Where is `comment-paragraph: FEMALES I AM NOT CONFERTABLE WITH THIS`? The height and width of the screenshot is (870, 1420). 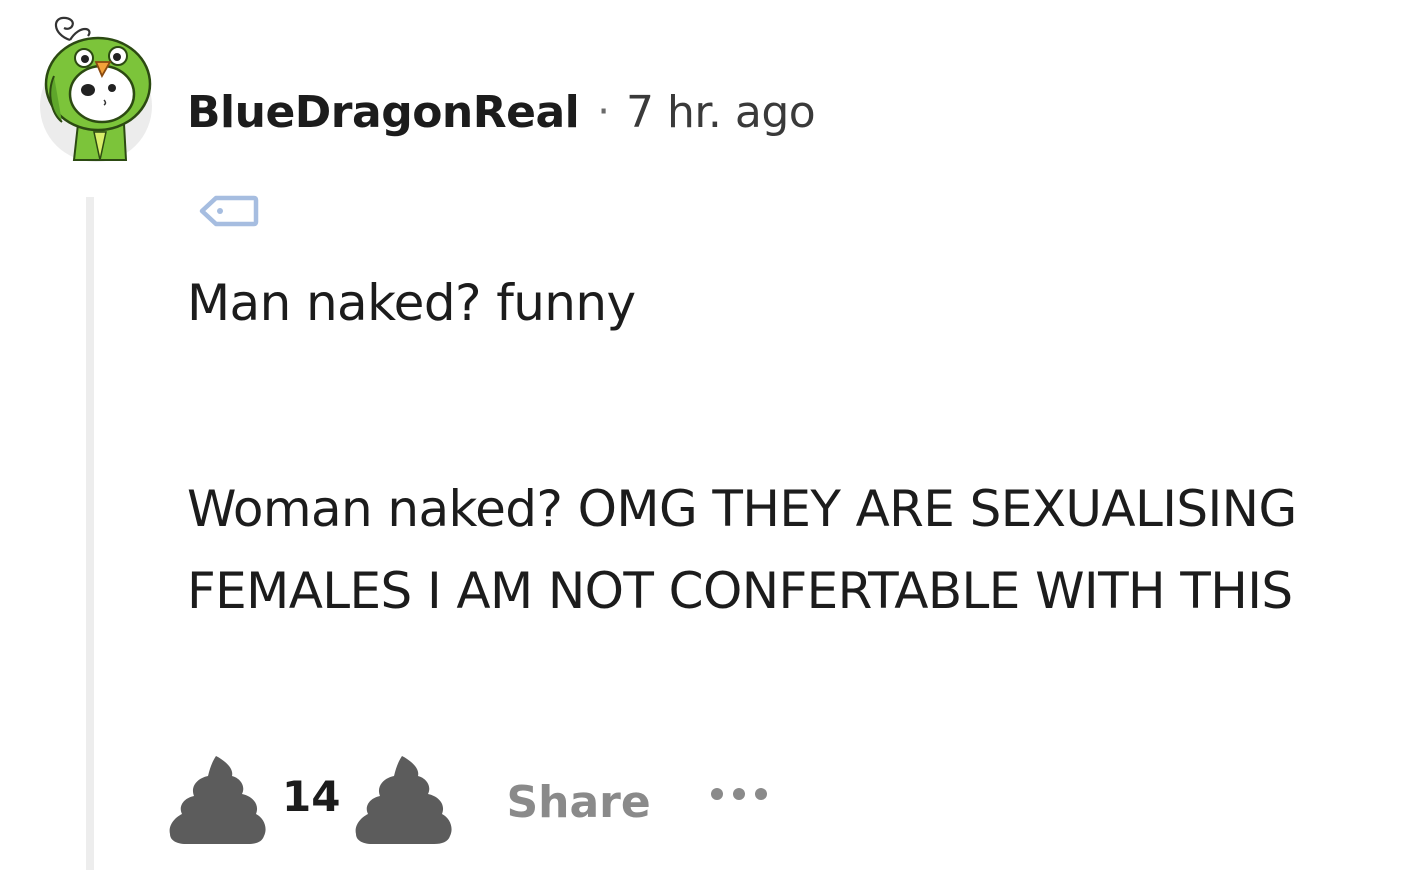
comment-paragraph: FEMALES I AM NOT CONFERTABLE WITH THIS is located at coordinates (740, 591).